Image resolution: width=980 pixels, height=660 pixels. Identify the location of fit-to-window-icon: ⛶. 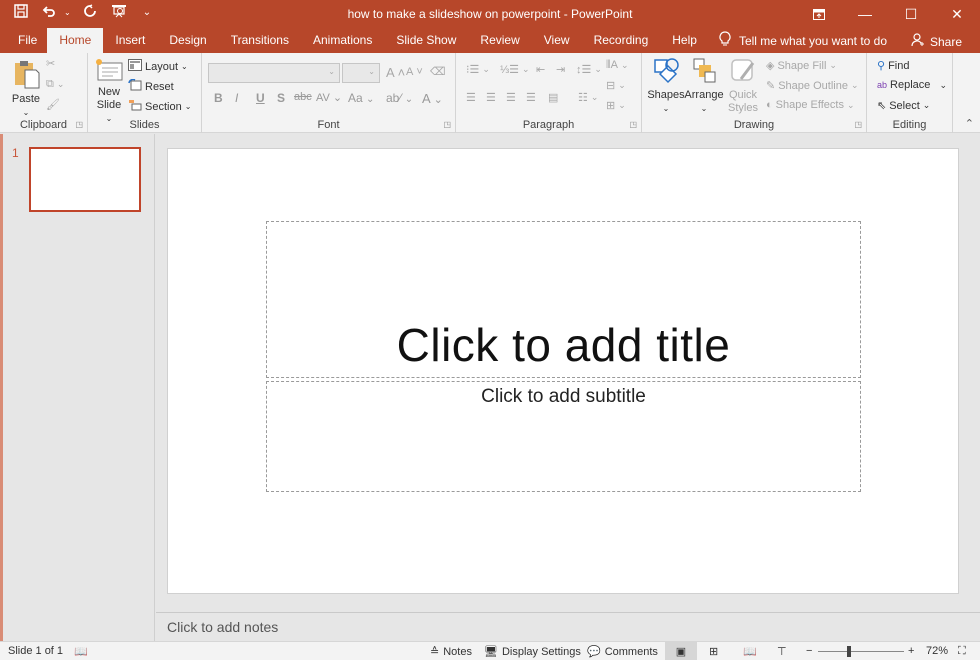
(962, 651).